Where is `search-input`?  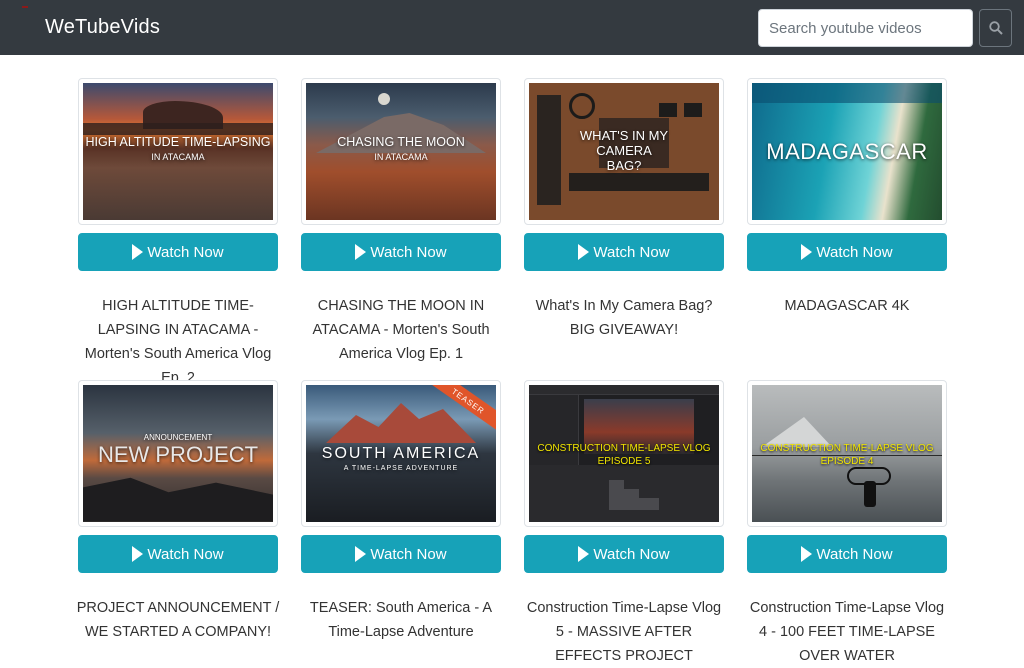 search-input is located at coordinates (865, 28).